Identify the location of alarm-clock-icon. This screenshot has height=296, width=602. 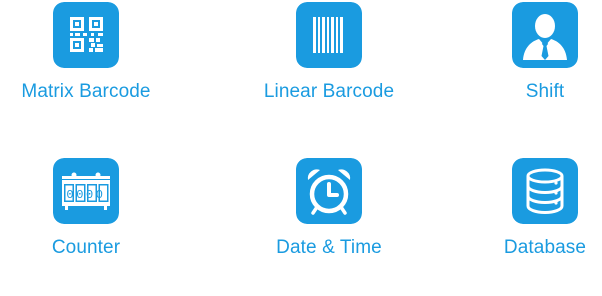
(329, 191).